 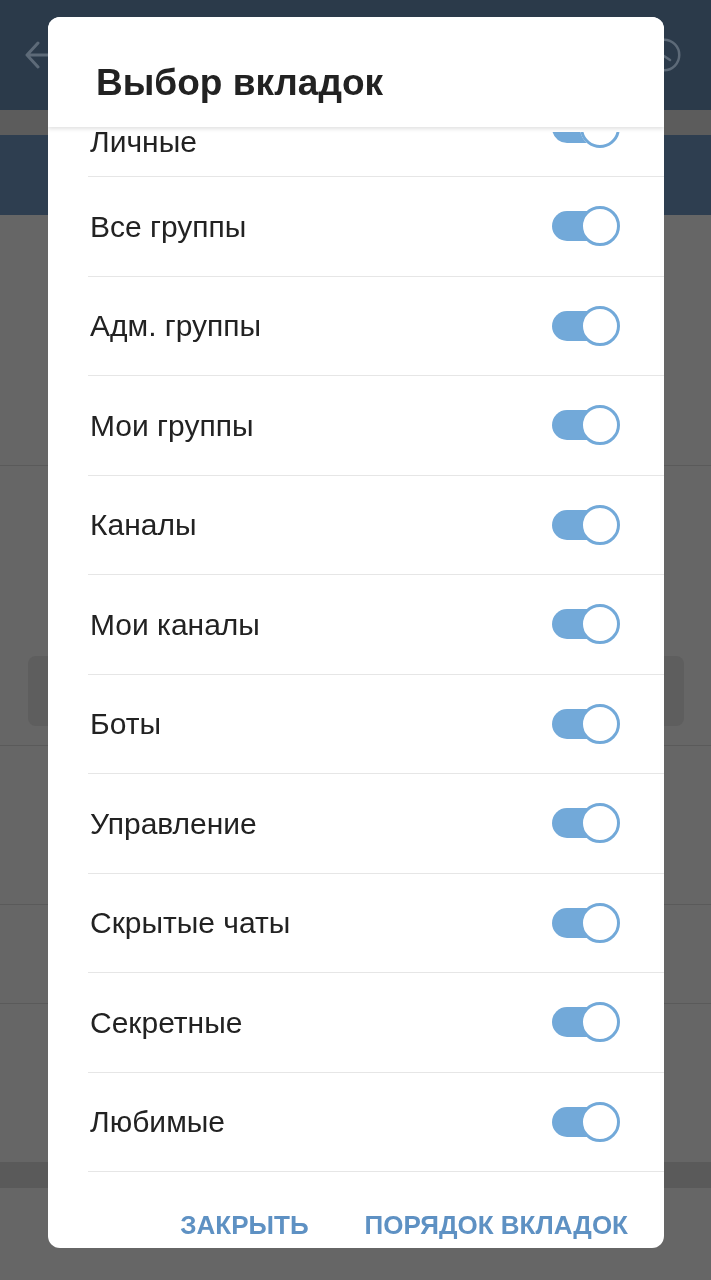 What do you see at coordinates (176, 326) in the screenshot?
I see `tab-label: Адм. группы` at bounding box center [176, 326].